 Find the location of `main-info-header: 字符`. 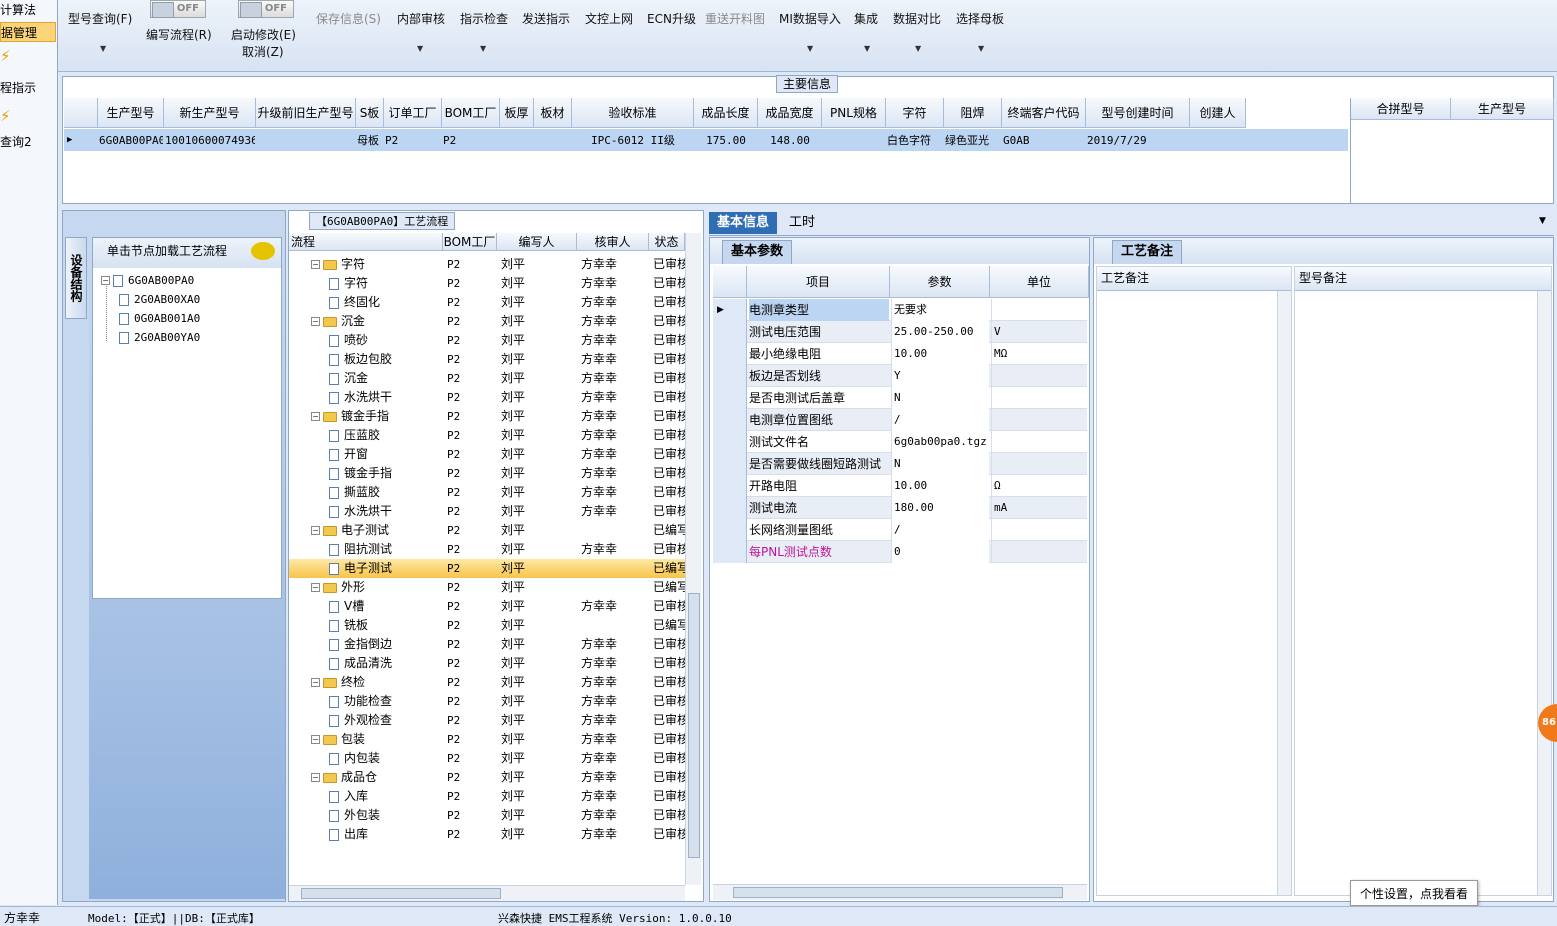

main-info-header: 字符 is located at coordinates (915, 113).